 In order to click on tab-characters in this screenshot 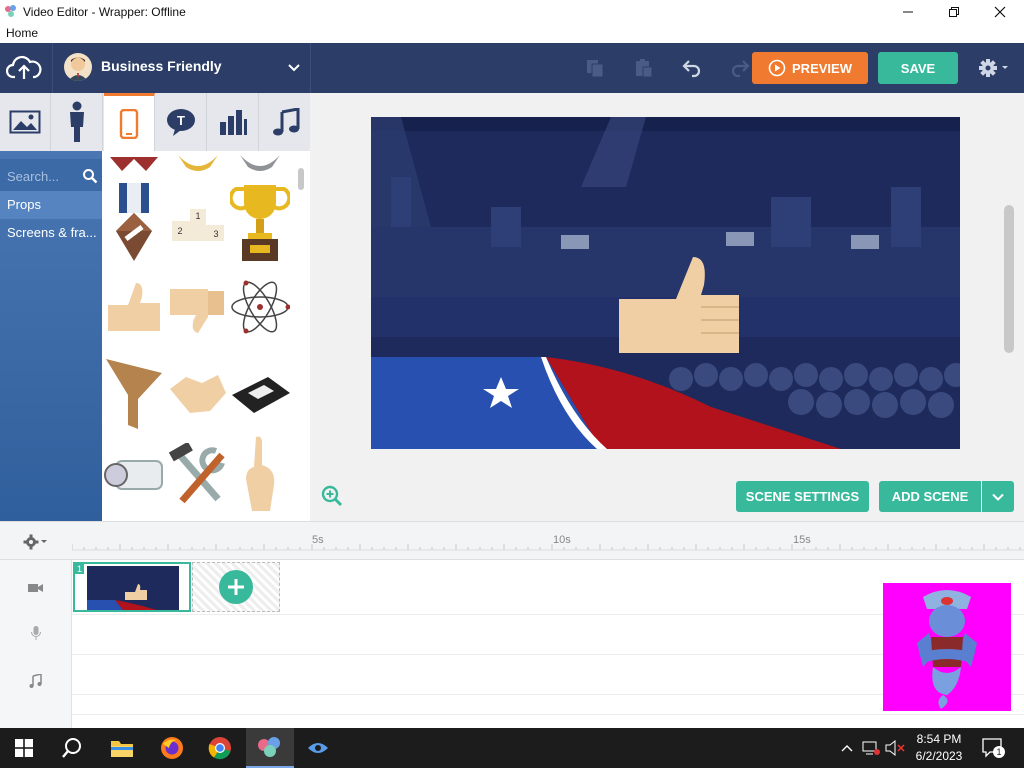, I will do `click(77, 122)`.